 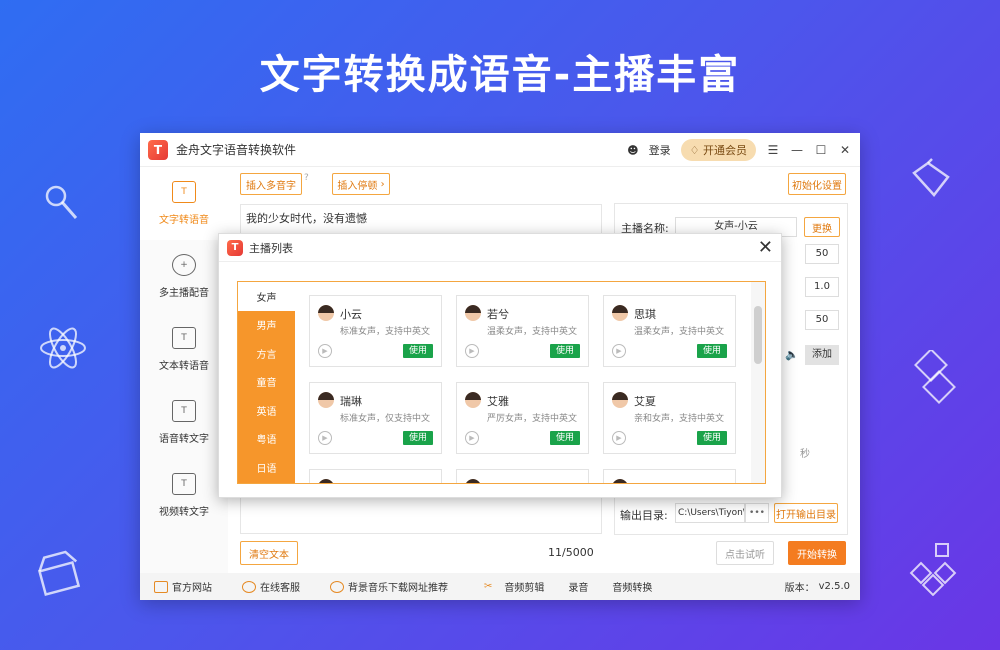 I want to click on sidebar-item-label: 文字转语音, so click(x=184, y=220).